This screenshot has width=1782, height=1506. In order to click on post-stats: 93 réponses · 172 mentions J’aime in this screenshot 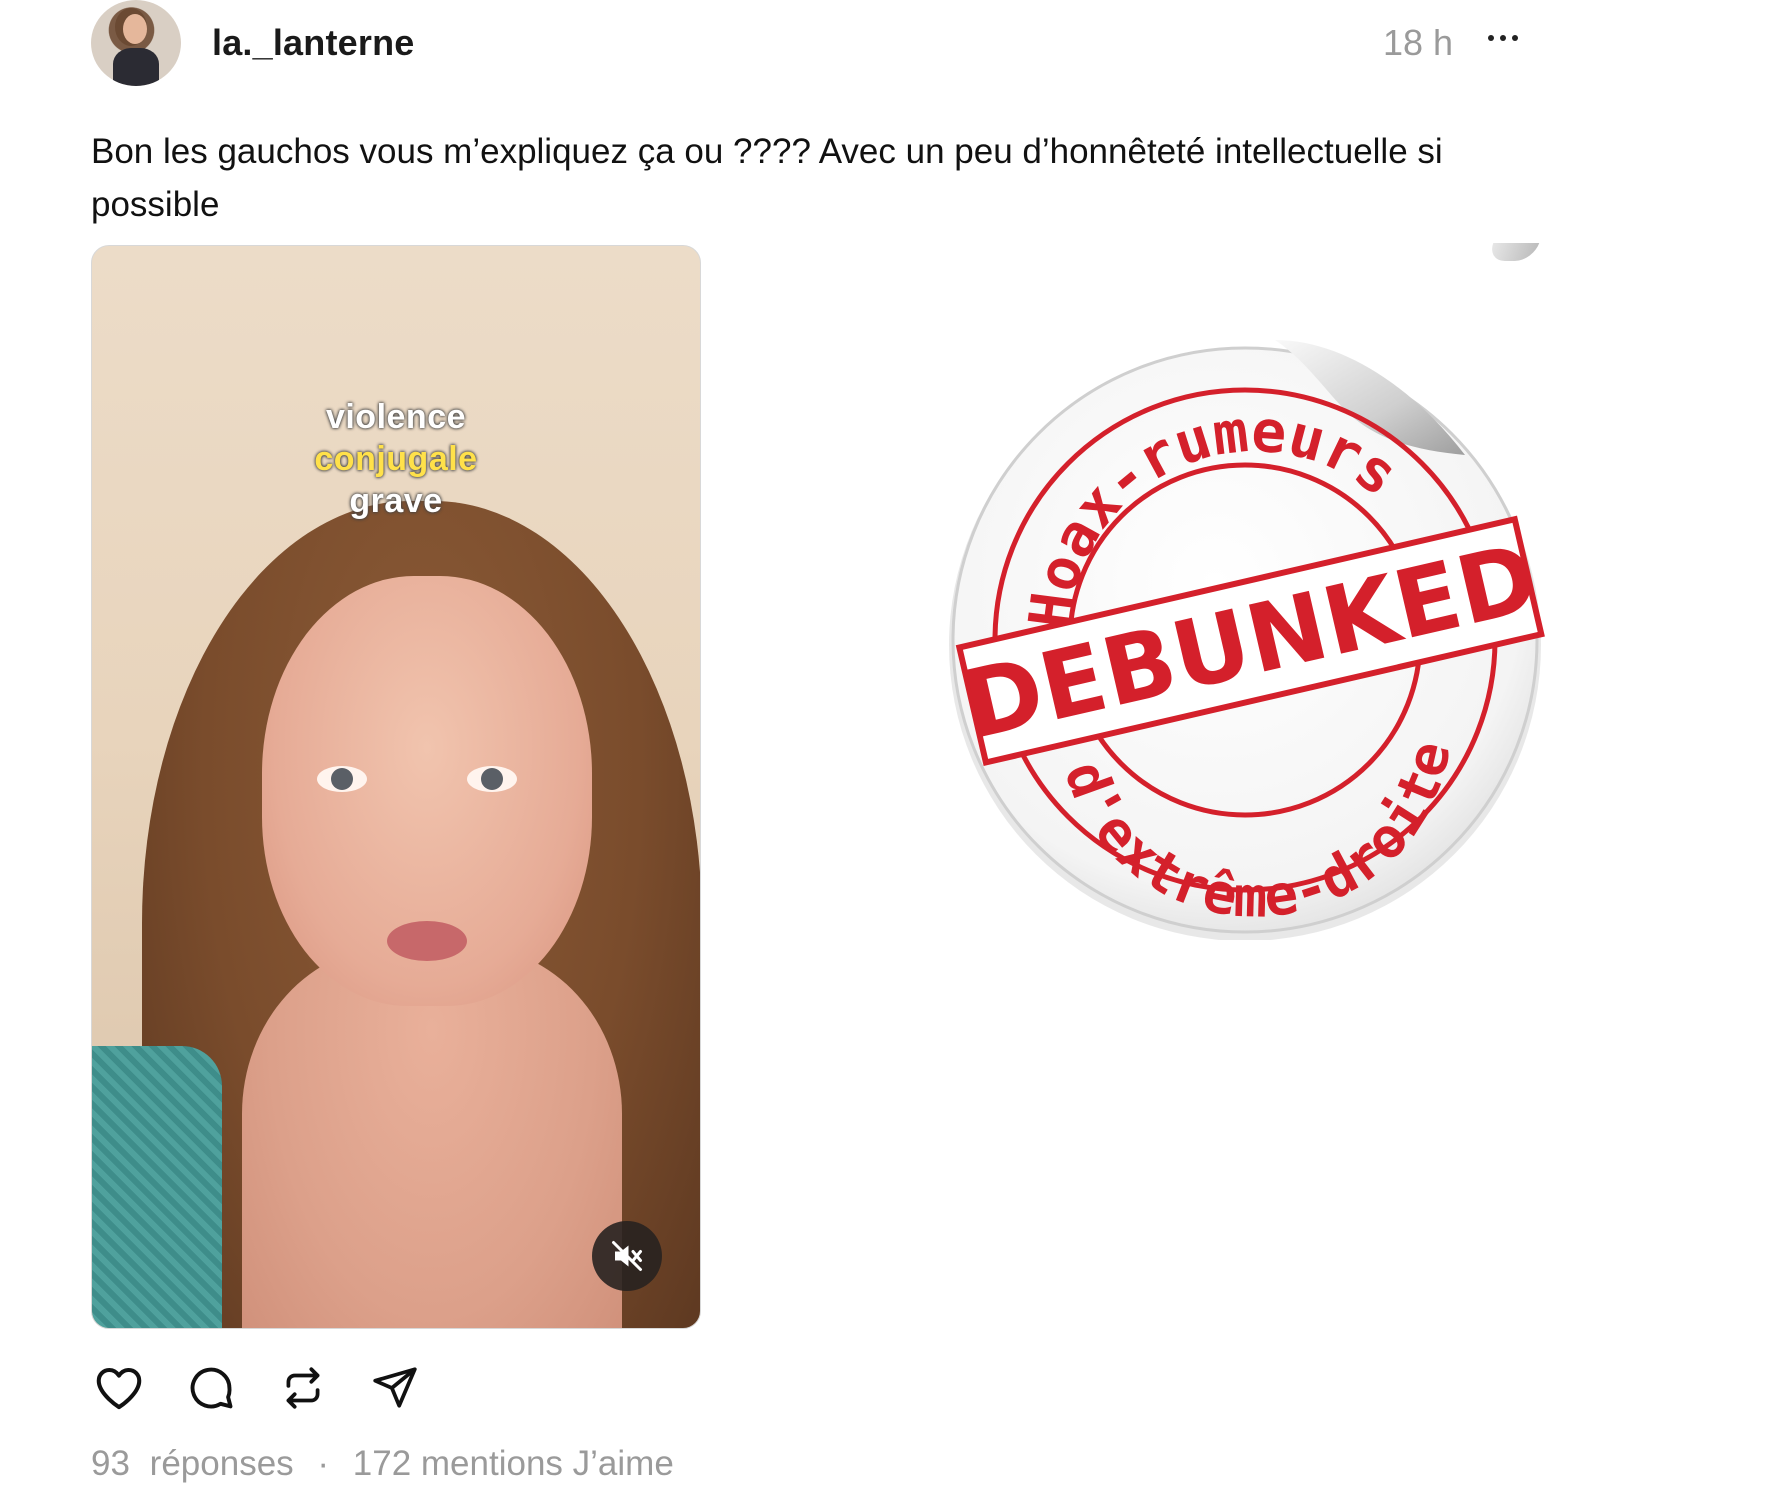, I will do `click(382, 1464)`.